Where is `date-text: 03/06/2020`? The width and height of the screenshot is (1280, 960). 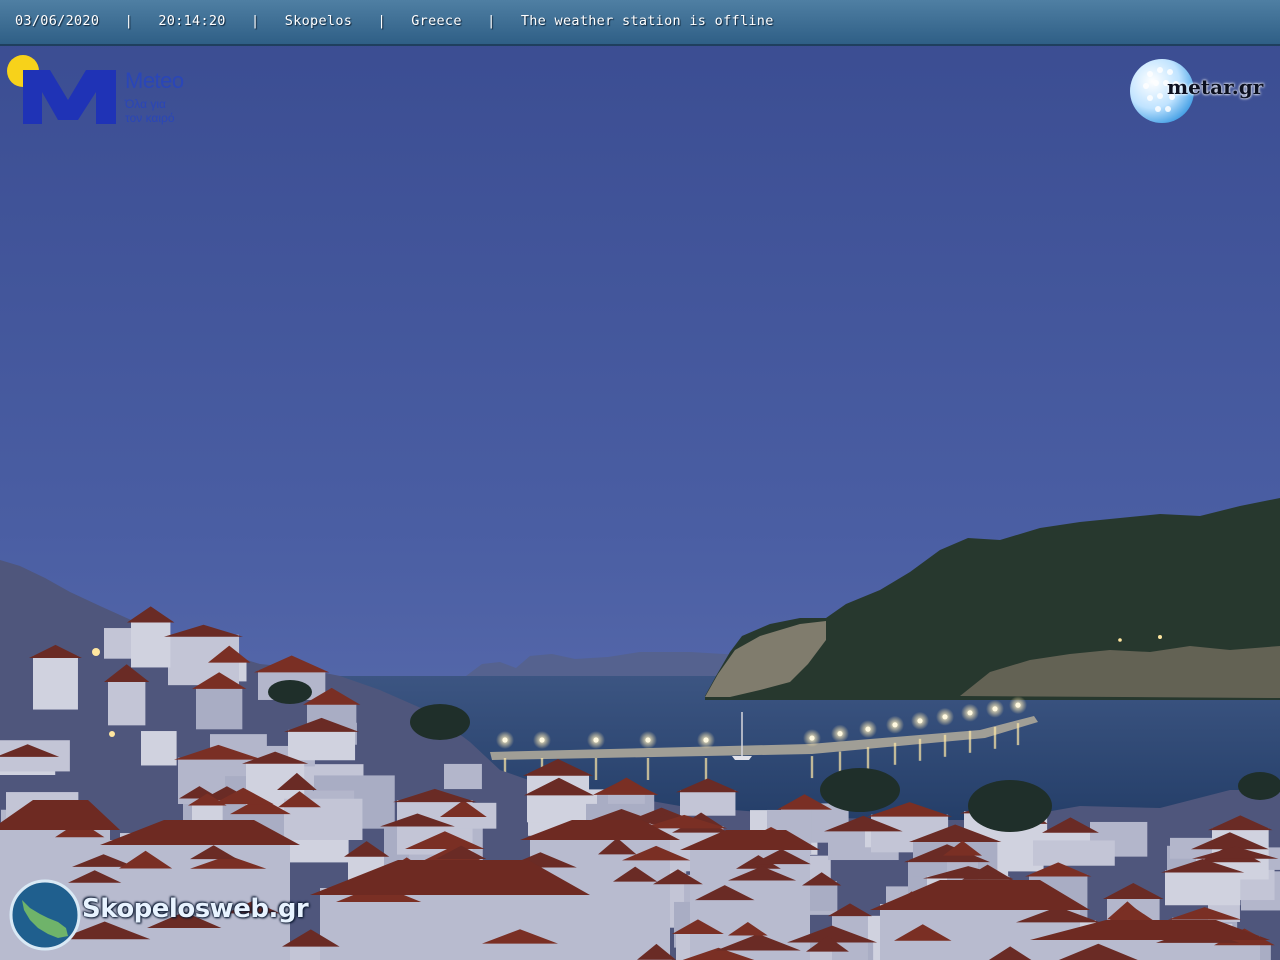
date-text: 03/06/2020 is located at coordinates (57, 21).